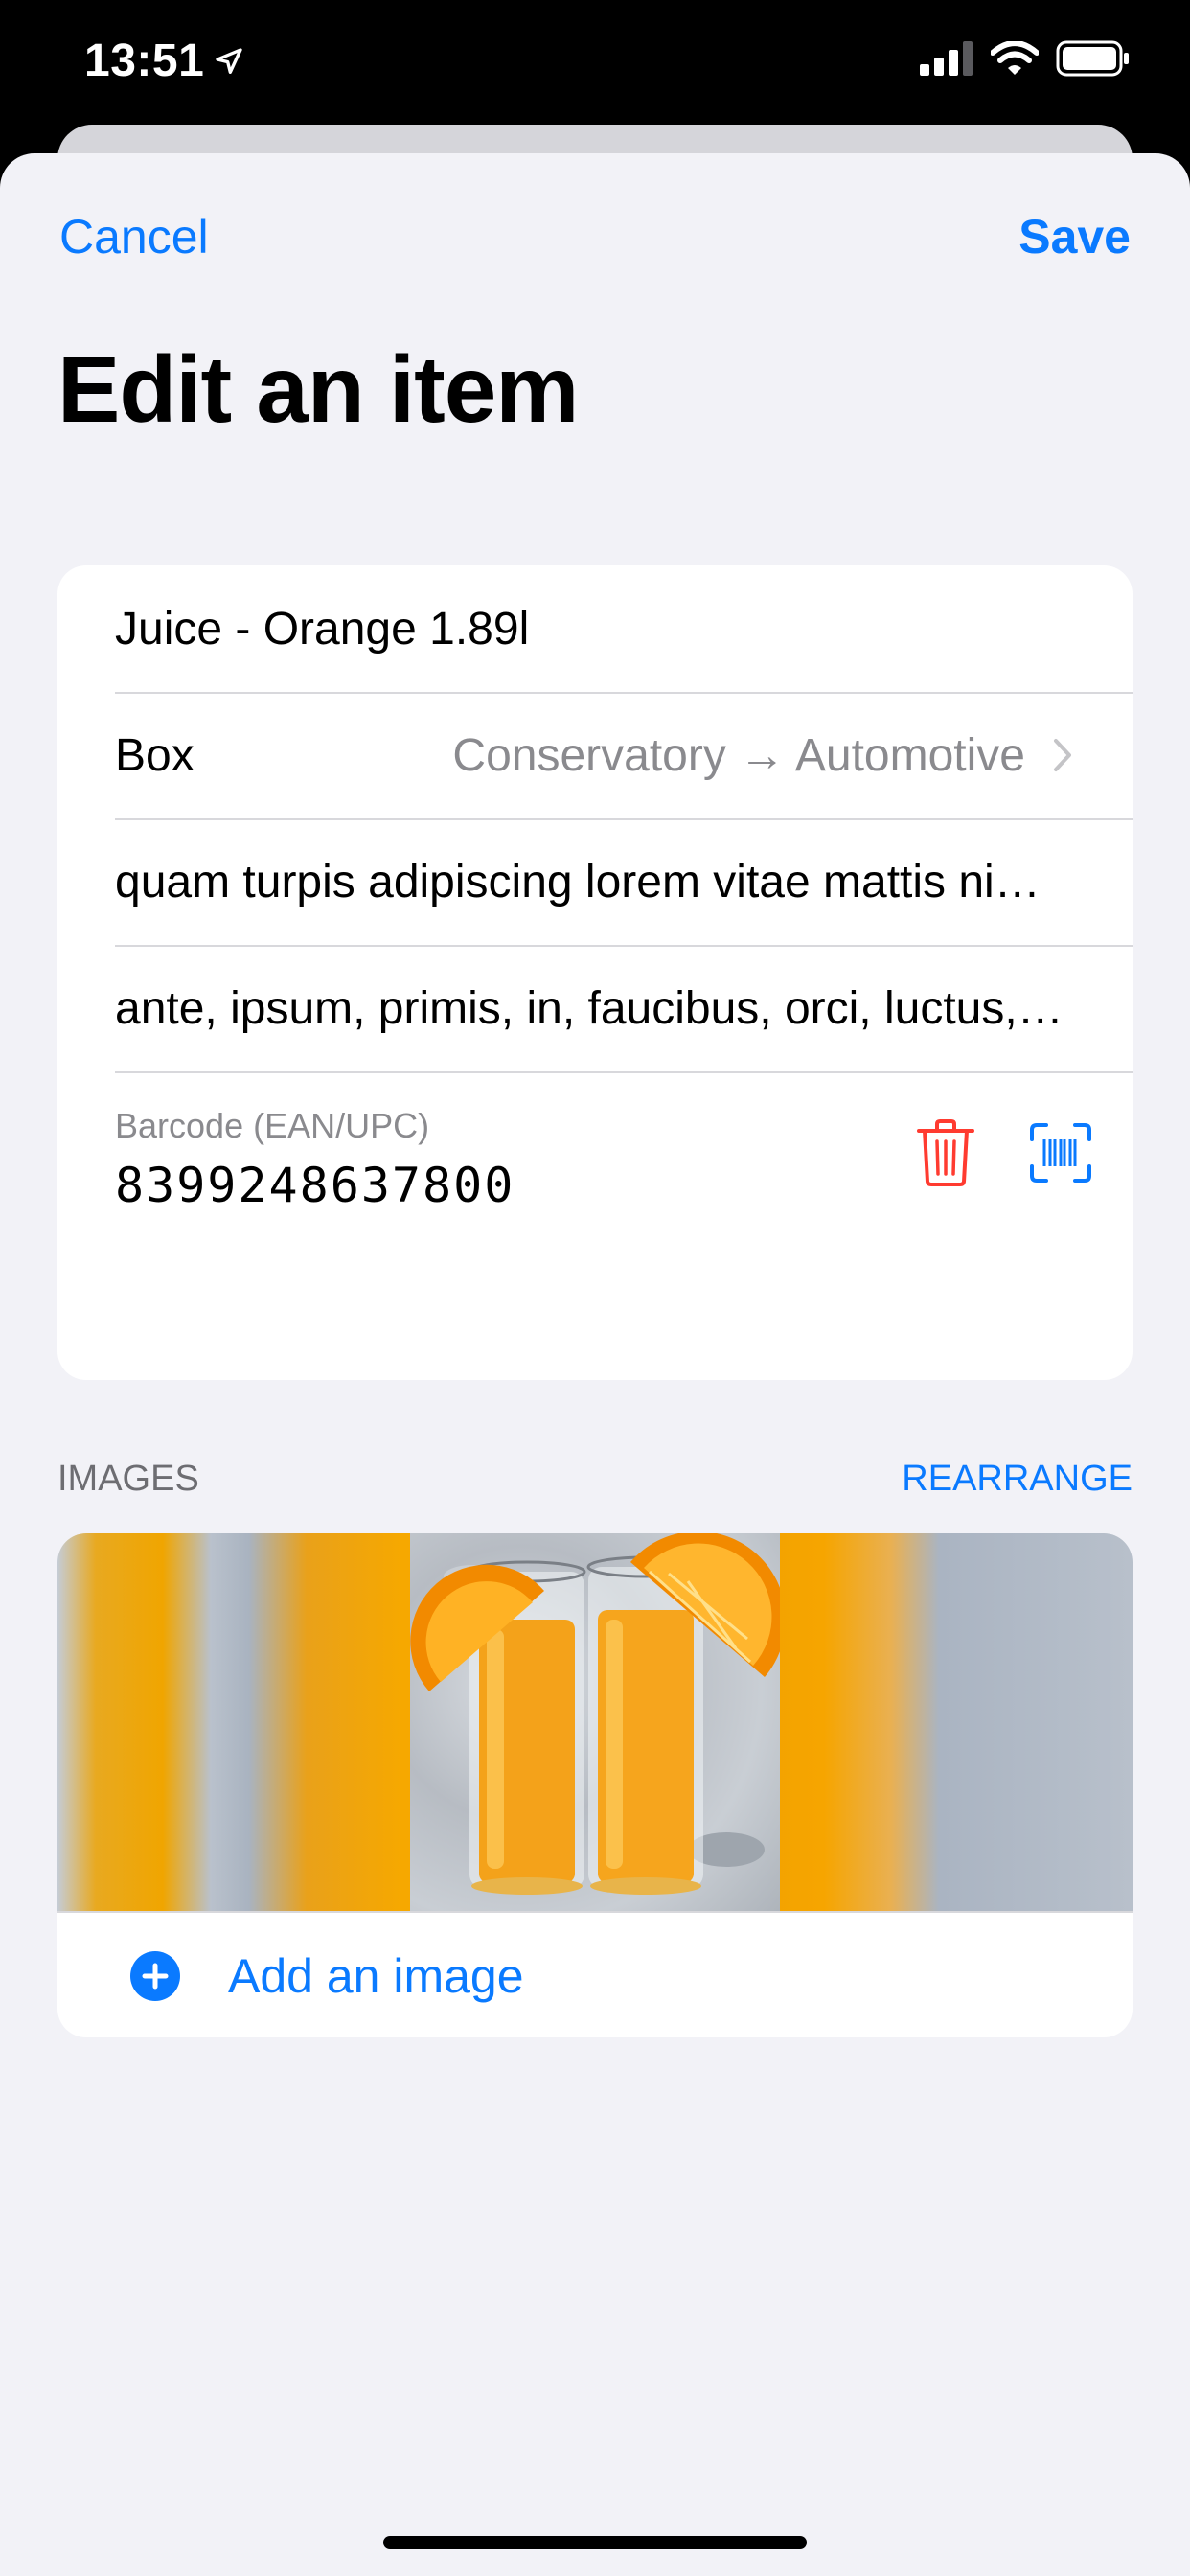  I want to click on plus-circle-icon, so click(155, 1976).